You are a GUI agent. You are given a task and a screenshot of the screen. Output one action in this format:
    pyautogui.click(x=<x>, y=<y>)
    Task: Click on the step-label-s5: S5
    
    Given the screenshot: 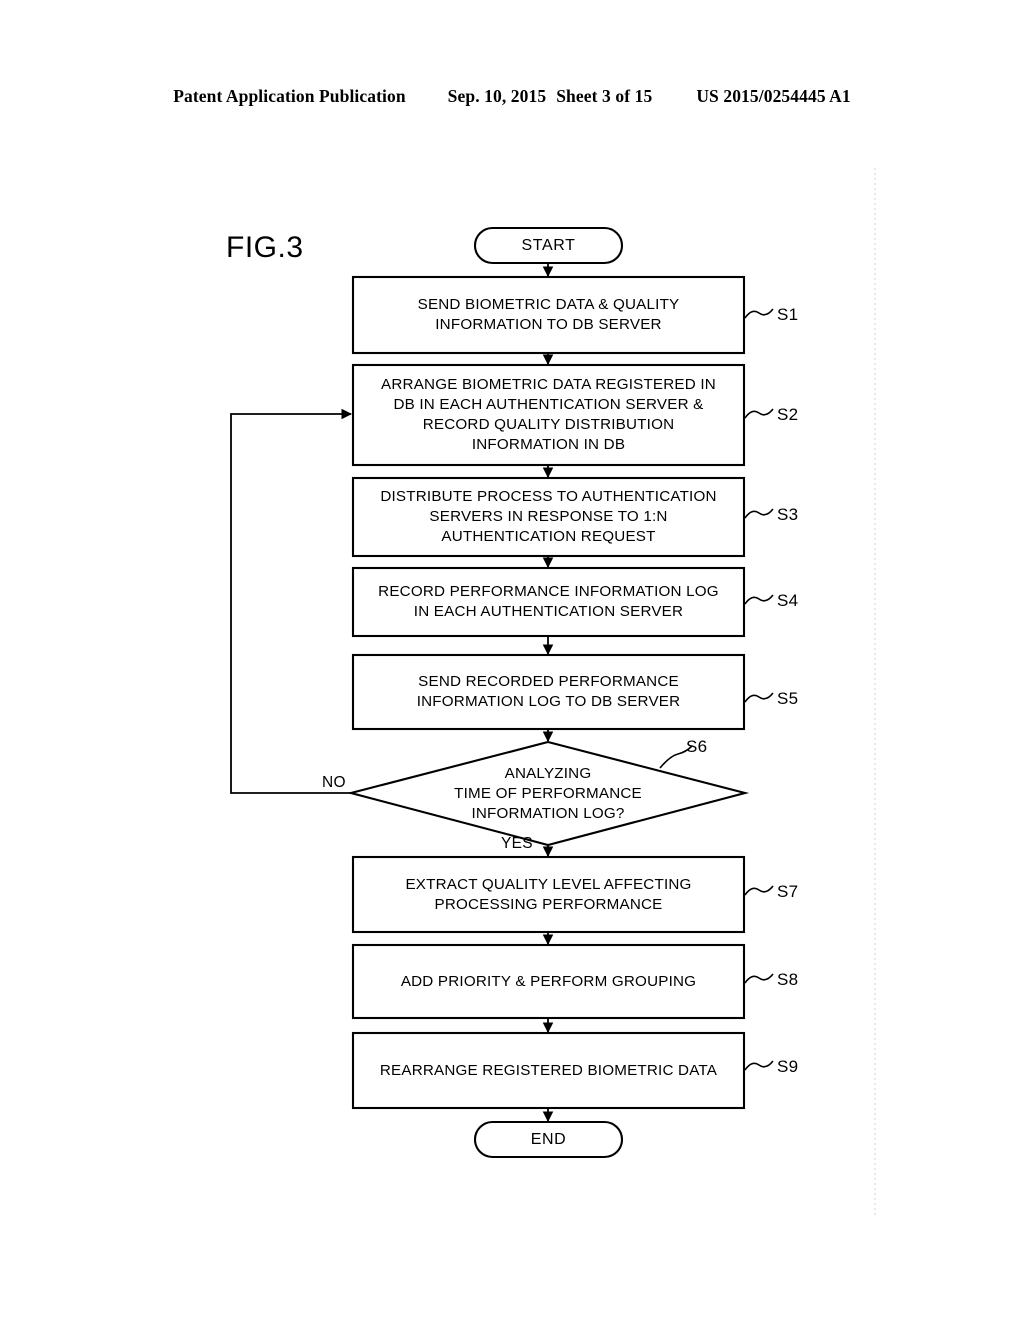 What is the action you would take?
    pyautogui.click(x=788, y=698)
    